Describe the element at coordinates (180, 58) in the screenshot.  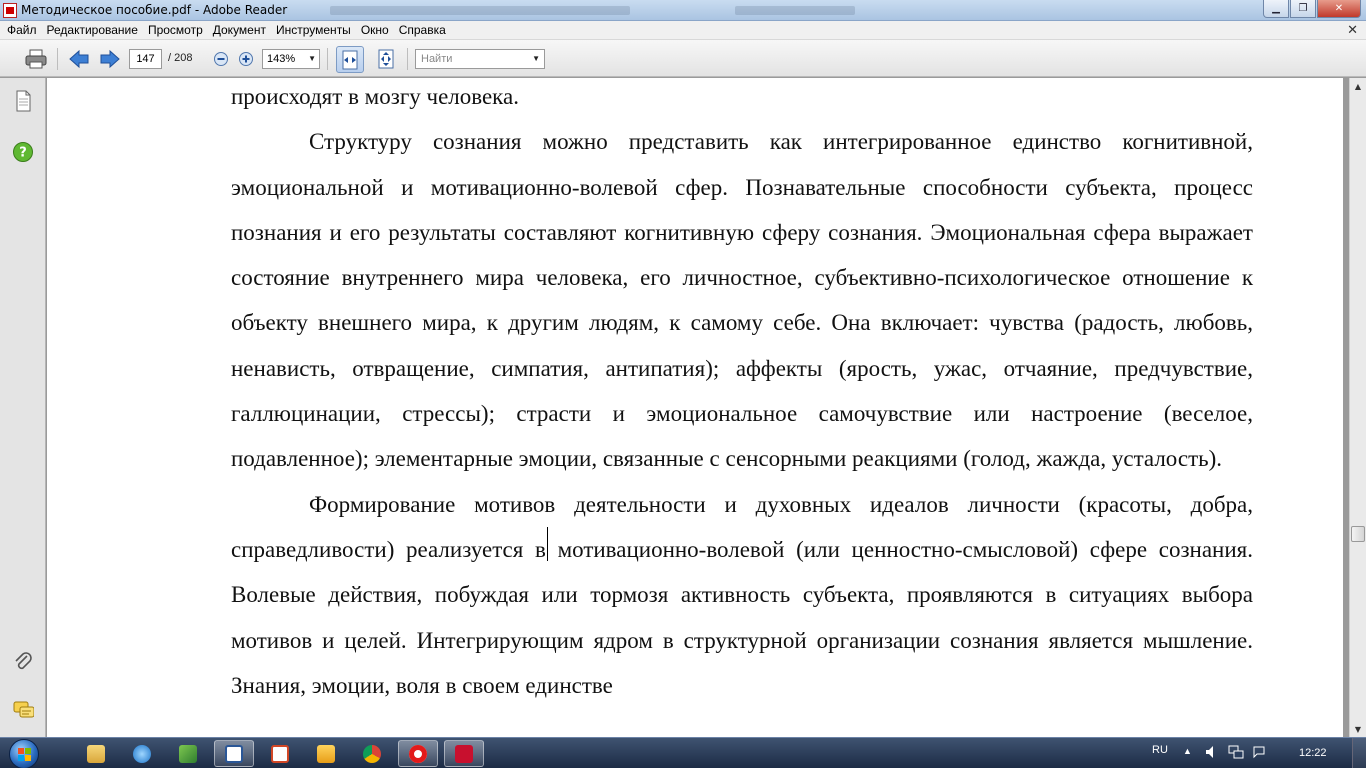
I see `page-total: / 208` at that location.